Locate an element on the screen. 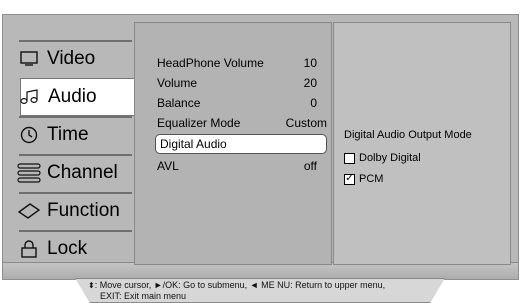  menu-item-value: 20 is located at coordinates (310, 83).